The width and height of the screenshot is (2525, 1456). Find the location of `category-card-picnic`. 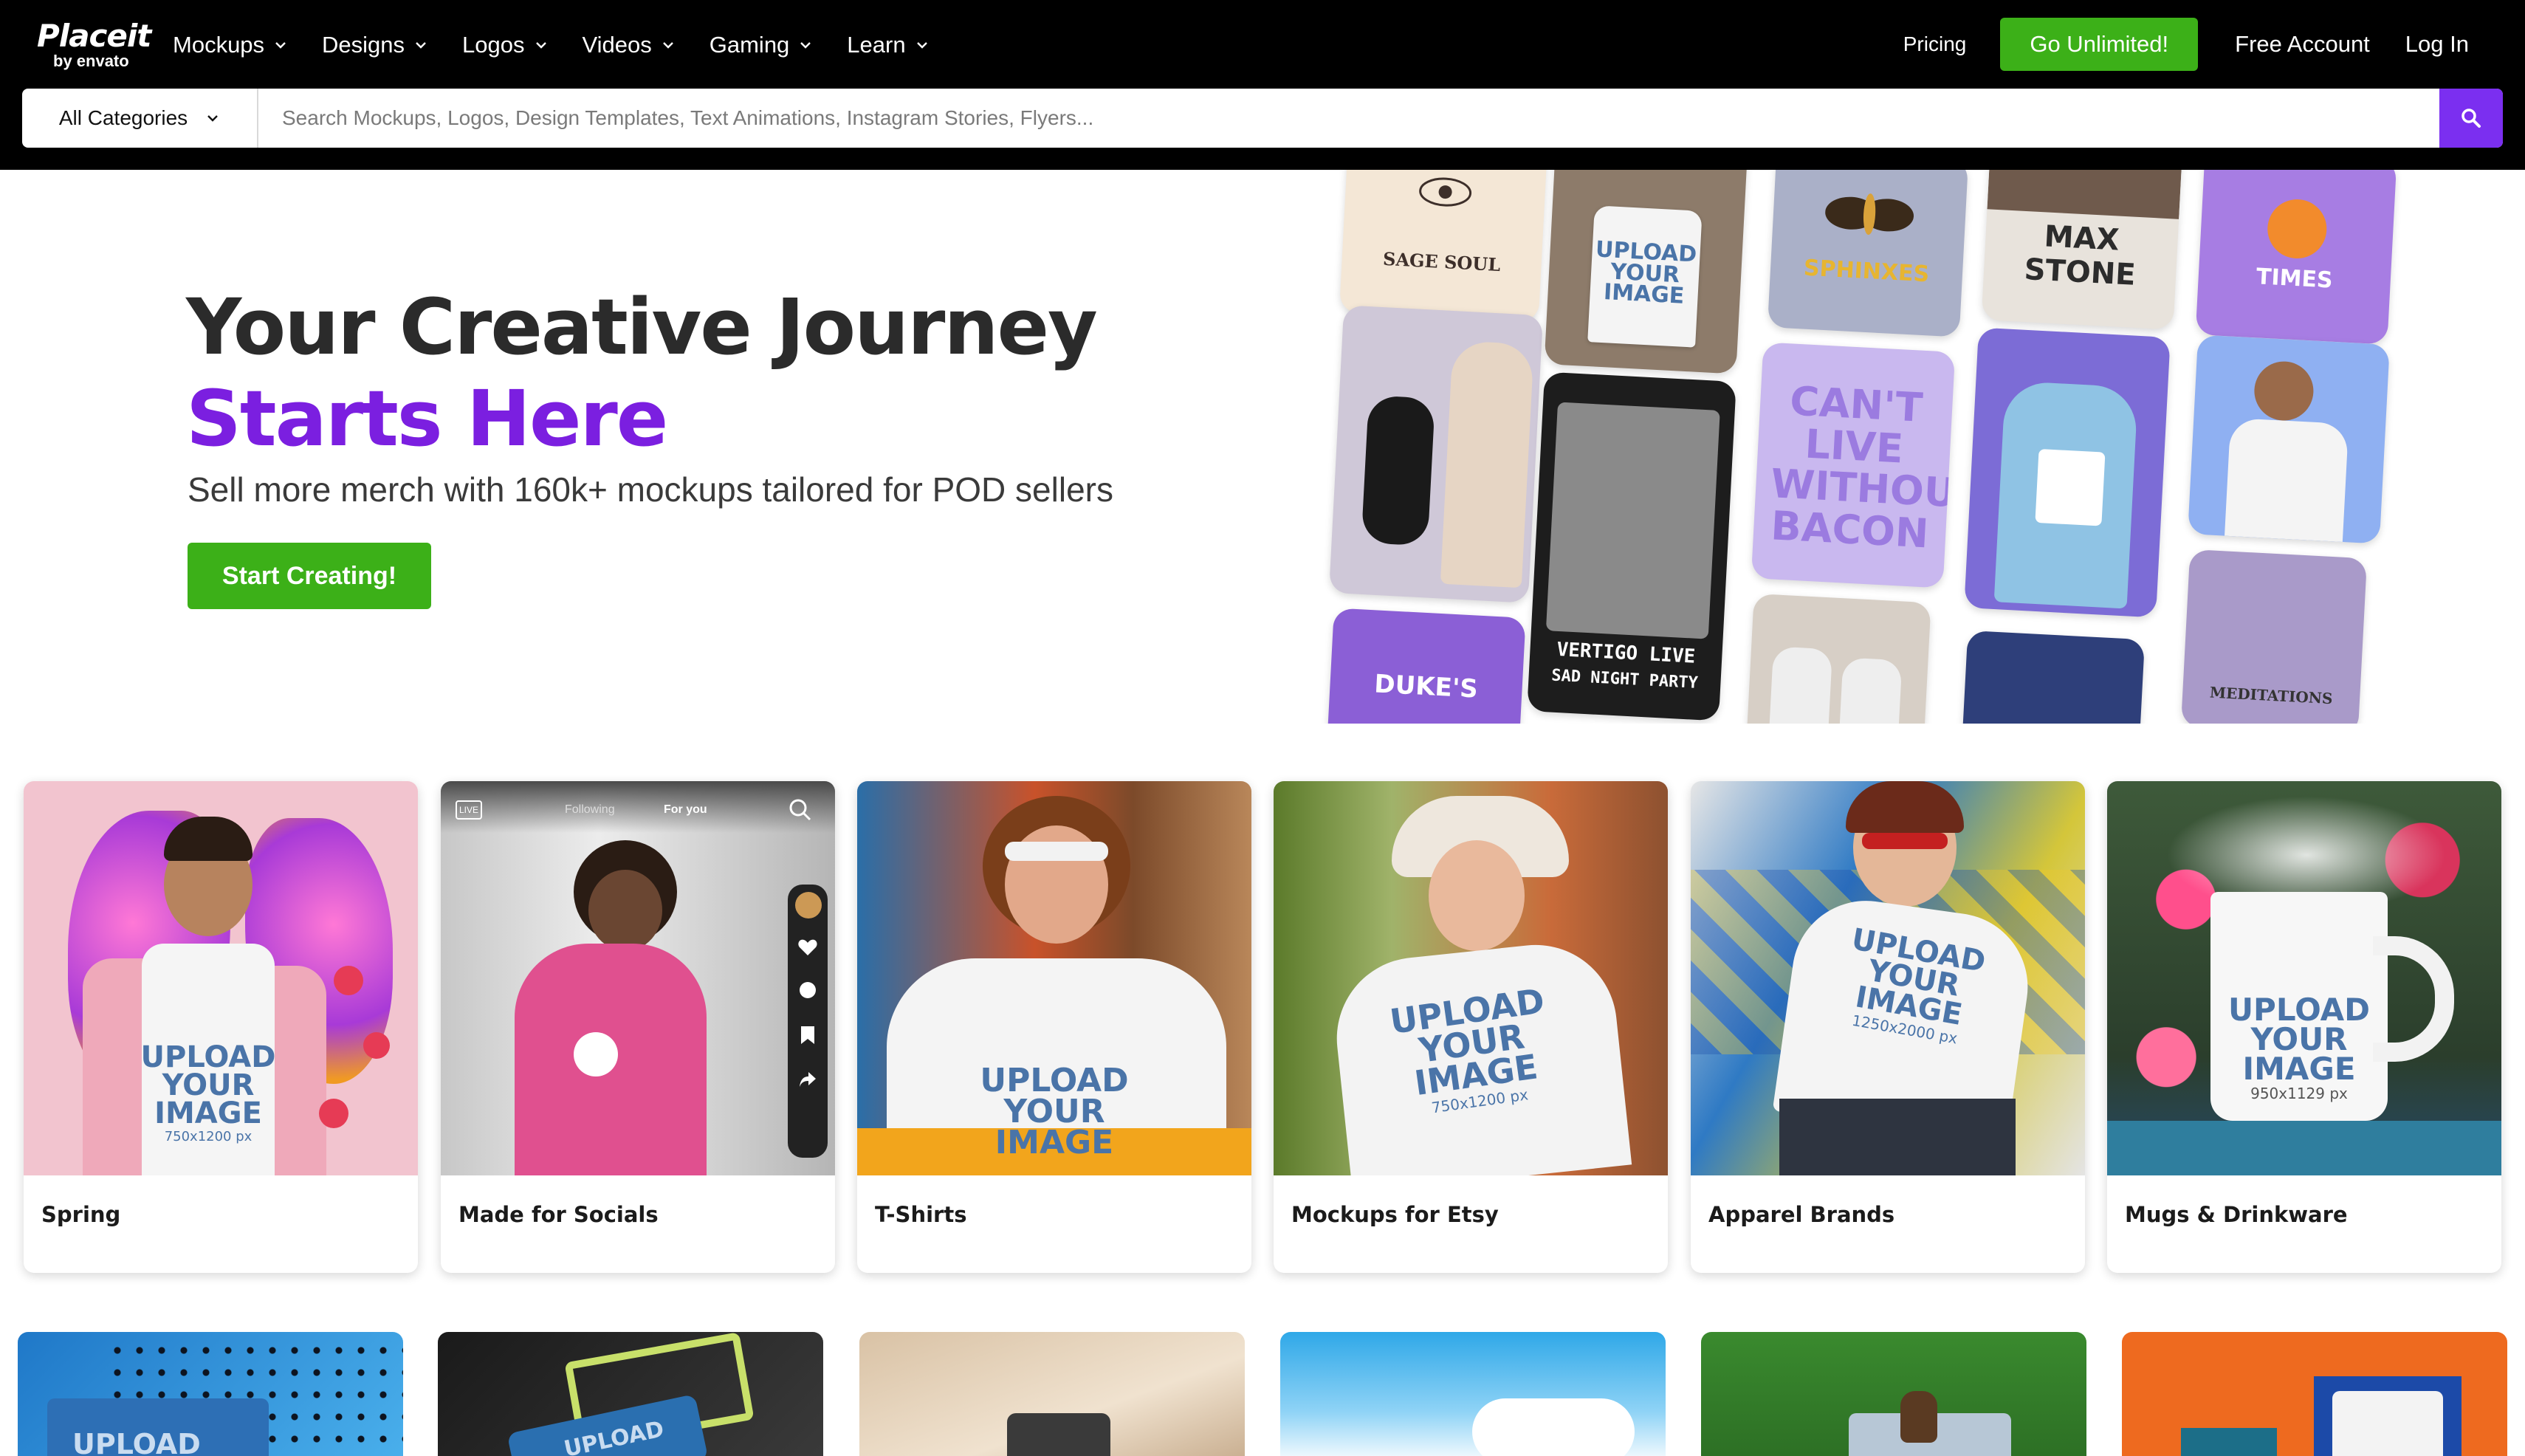

category-card-picnic is located at coordinates (1894, 1394).